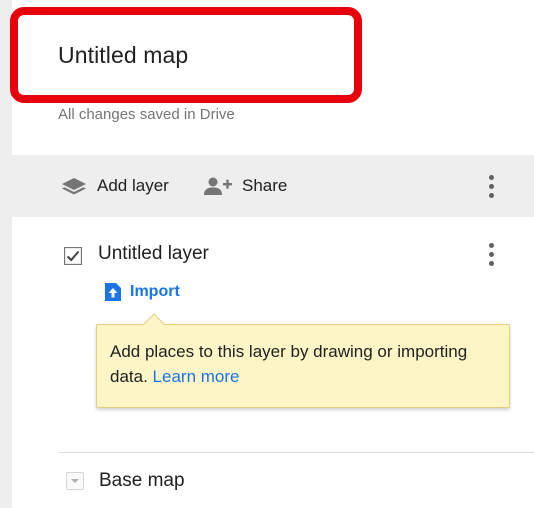 This screenshot has width=534, height=508. I want to click on chevron-down-icon, so click(75, 481).